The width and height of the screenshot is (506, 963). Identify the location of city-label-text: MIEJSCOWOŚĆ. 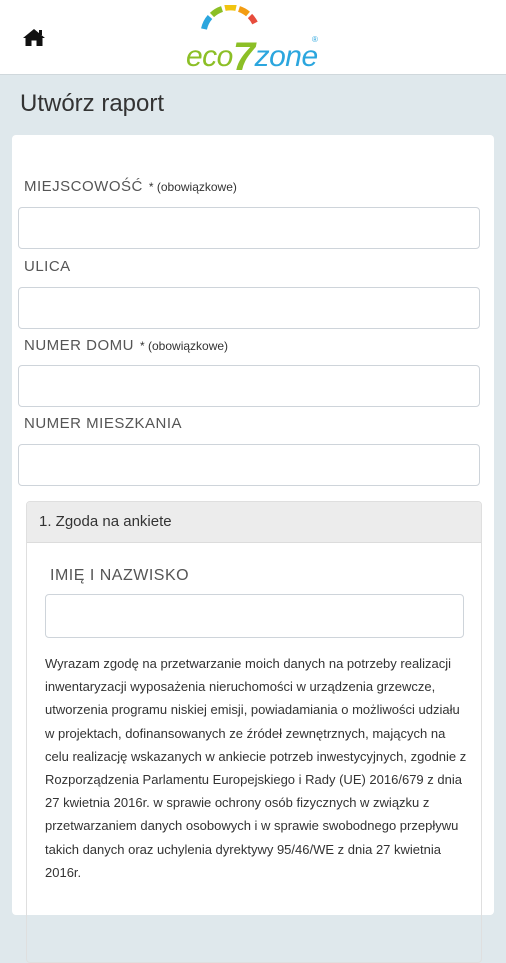
(83, 186).